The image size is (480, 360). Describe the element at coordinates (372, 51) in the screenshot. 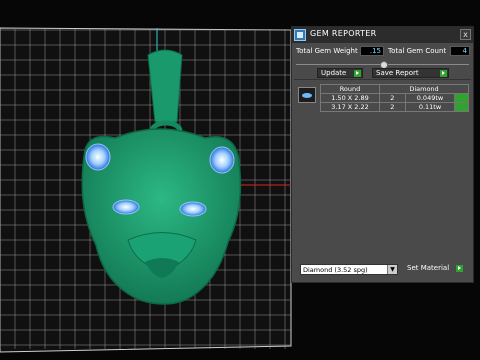

I see `total-gem-weight-value: .15` at that location.